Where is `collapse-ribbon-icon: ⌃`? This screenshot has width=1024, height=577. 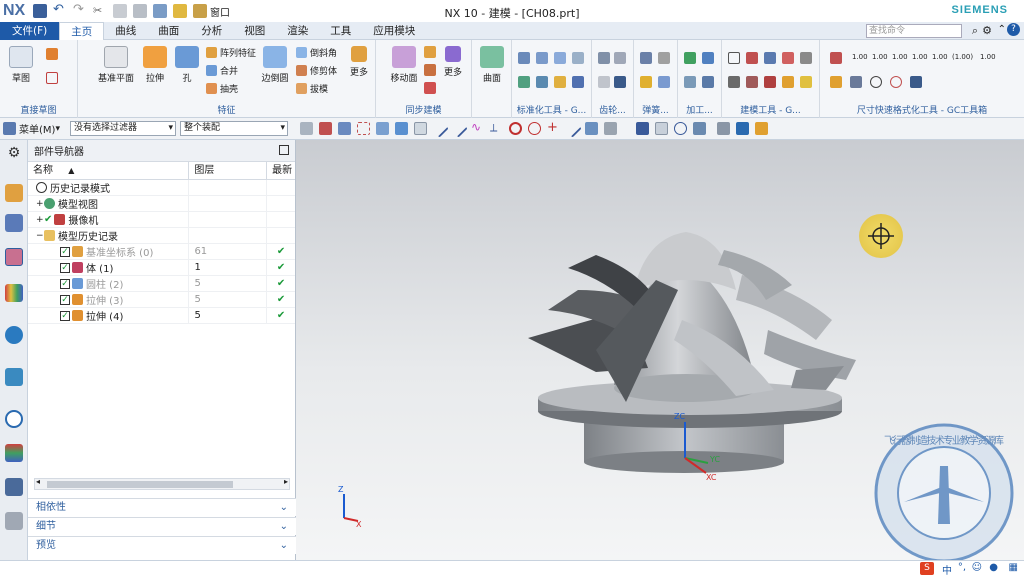 collapse-ribbon-icon: ⌃ is located at coordinates (1002, 29).